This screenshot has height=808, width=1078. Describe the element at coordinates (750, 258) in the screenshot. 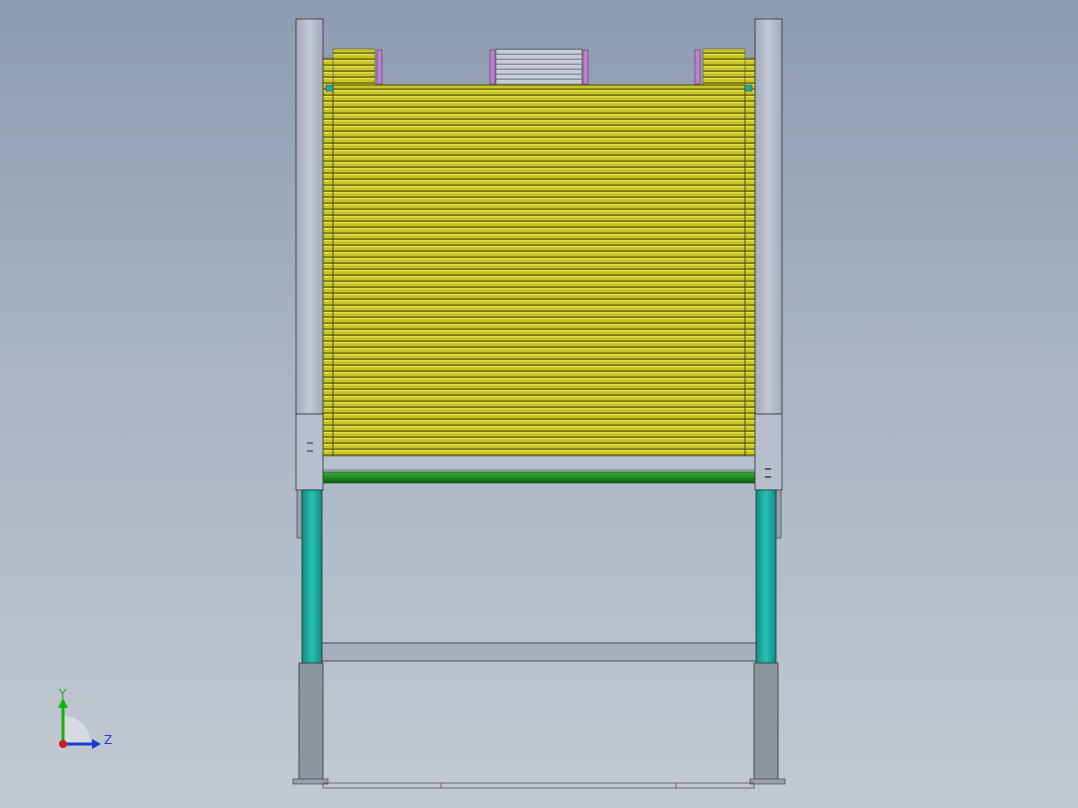

I see `side-roller-right` at that location.